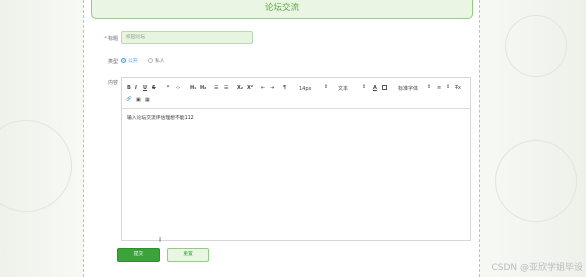 The width and height of the screenshot is (586, 277). Describe the element at coordinates (145, 88) in the screenshot. I see `underline-button: U` at that location.